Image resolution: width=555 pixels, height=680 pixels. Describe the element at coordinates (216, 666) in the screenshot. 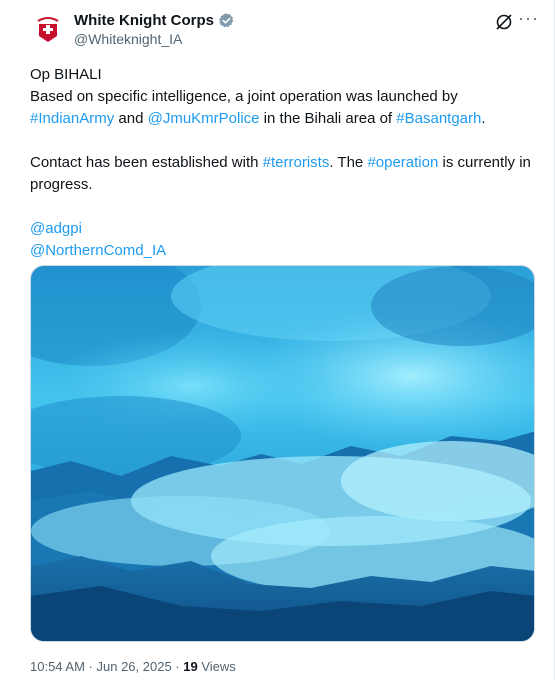

I see `views-label: Views` at that location.